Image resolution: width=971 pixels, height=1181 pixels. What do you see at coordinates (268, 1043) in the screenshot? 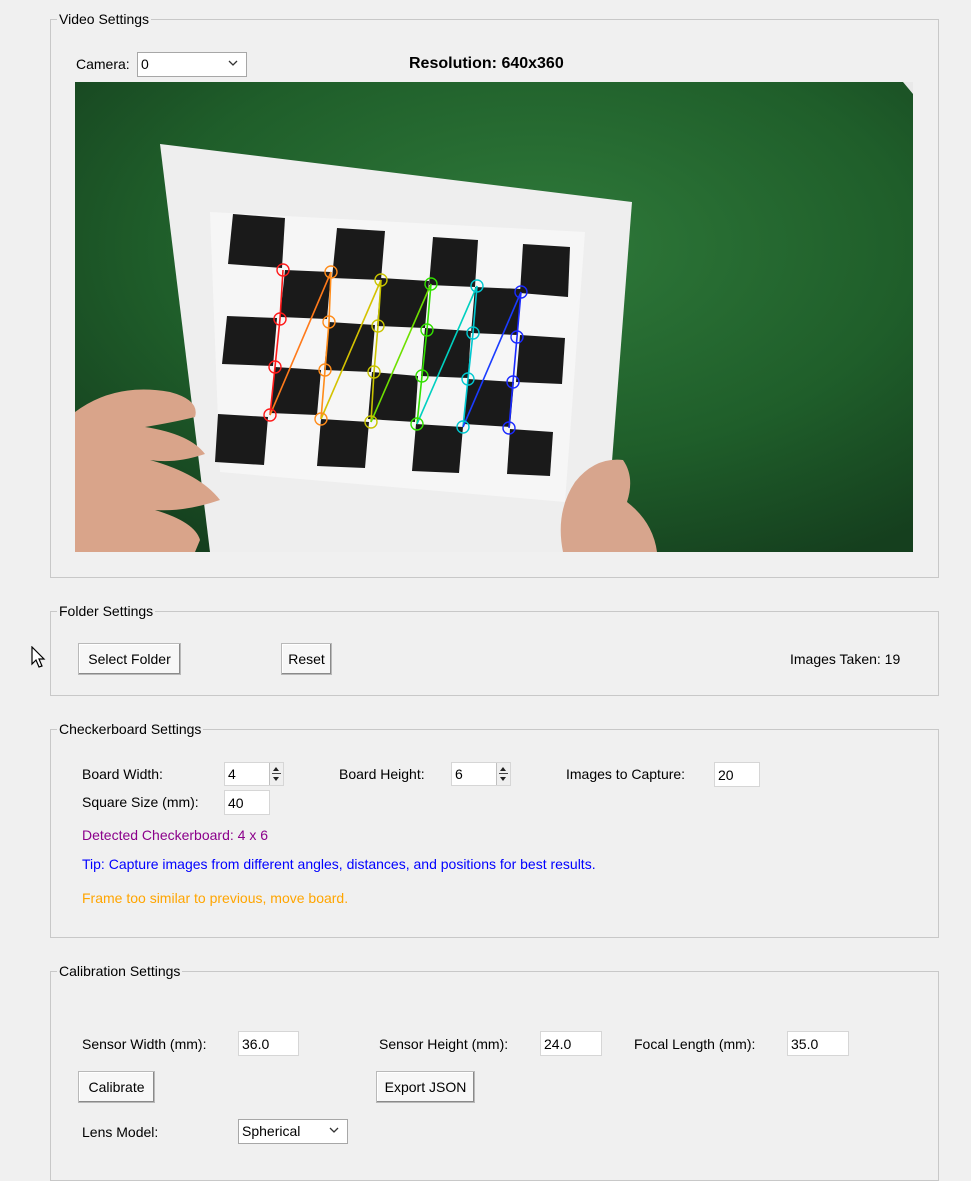
I see `sensor-width-field` at bounding box center [268, 1043].